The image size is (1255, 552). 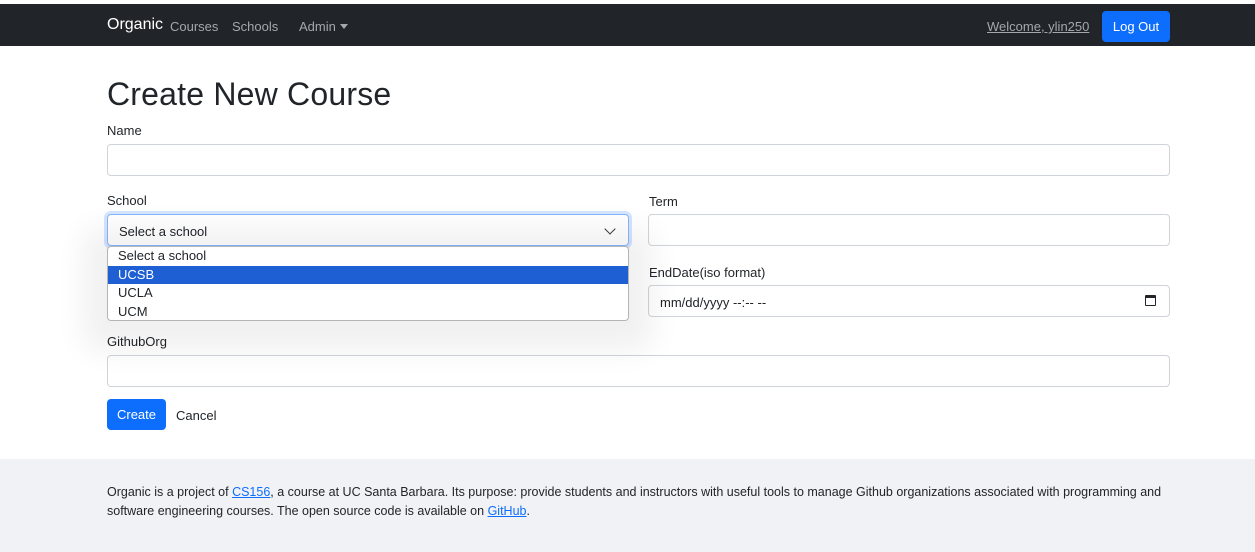 I want to click on brand-link: Organic, so click(x=135, y=25).